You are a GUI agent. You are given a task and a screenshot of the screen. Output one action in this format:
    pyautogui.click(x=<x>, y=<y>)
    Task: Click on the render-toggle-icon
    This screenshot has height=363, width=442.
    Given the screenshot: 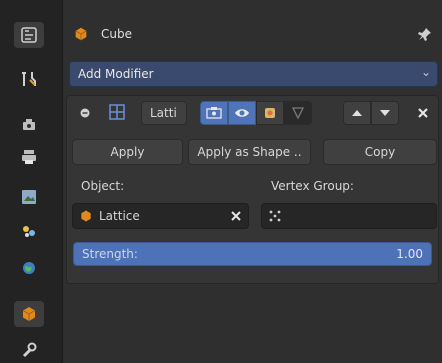 What is the action you would take?
    pyautogui.click(x=270, y=113)
    